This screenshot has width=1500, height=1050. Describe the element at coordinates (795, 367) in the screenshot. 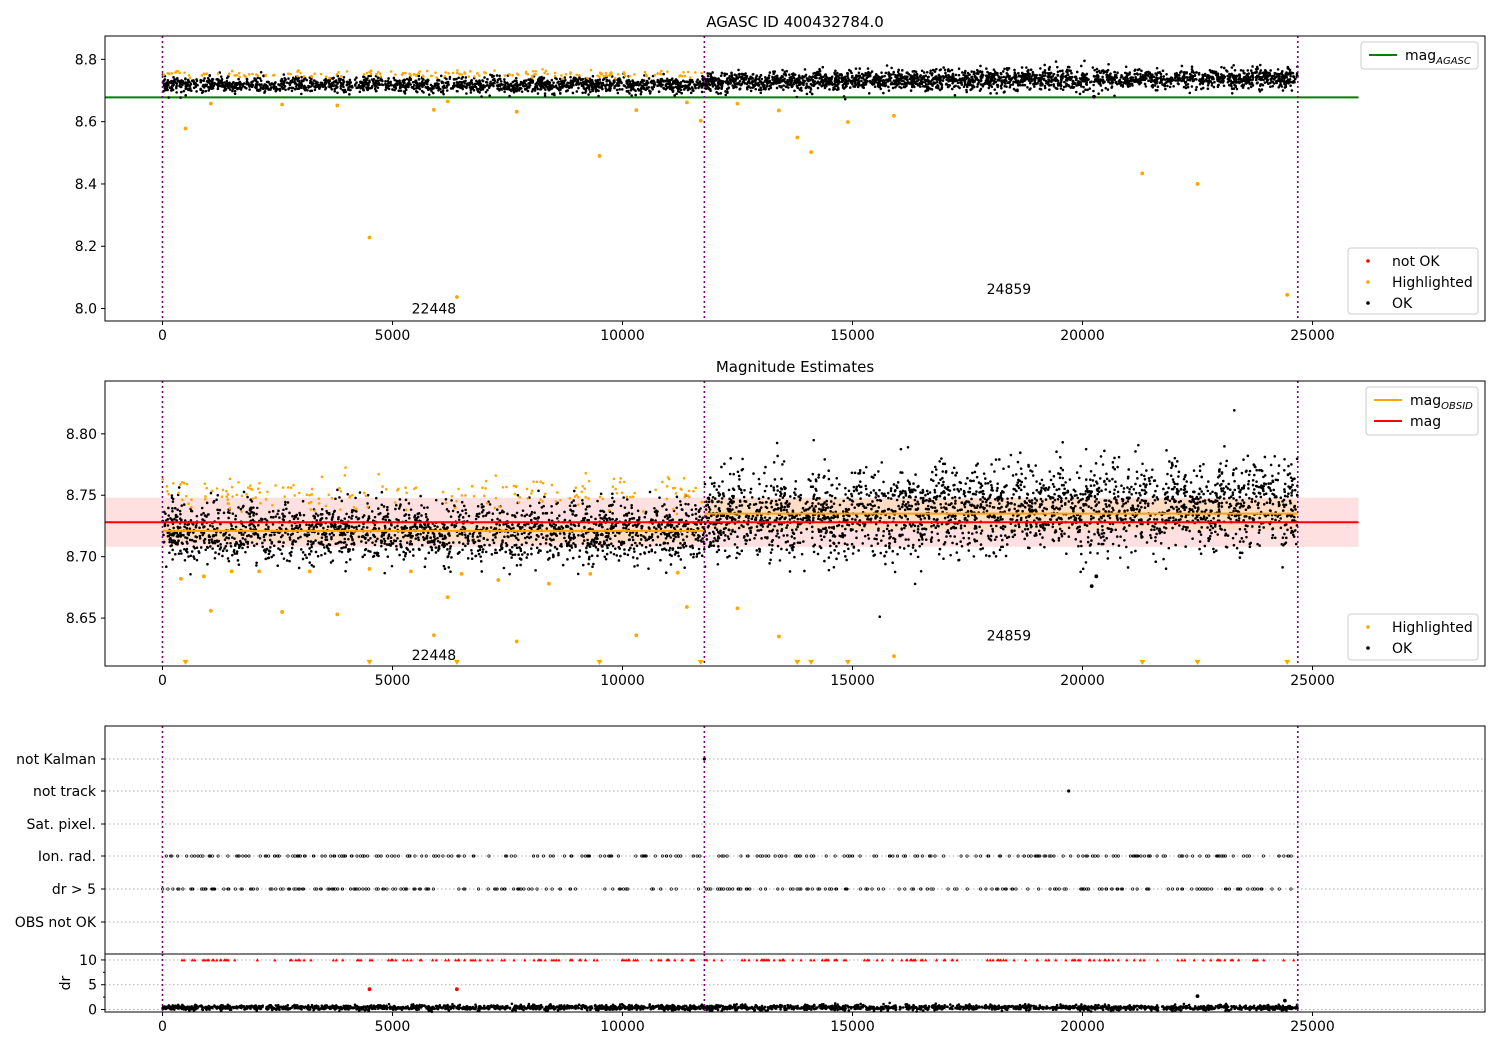

I see `chart-title-magnitude-estimates: Magnitude Estimates` at that location.